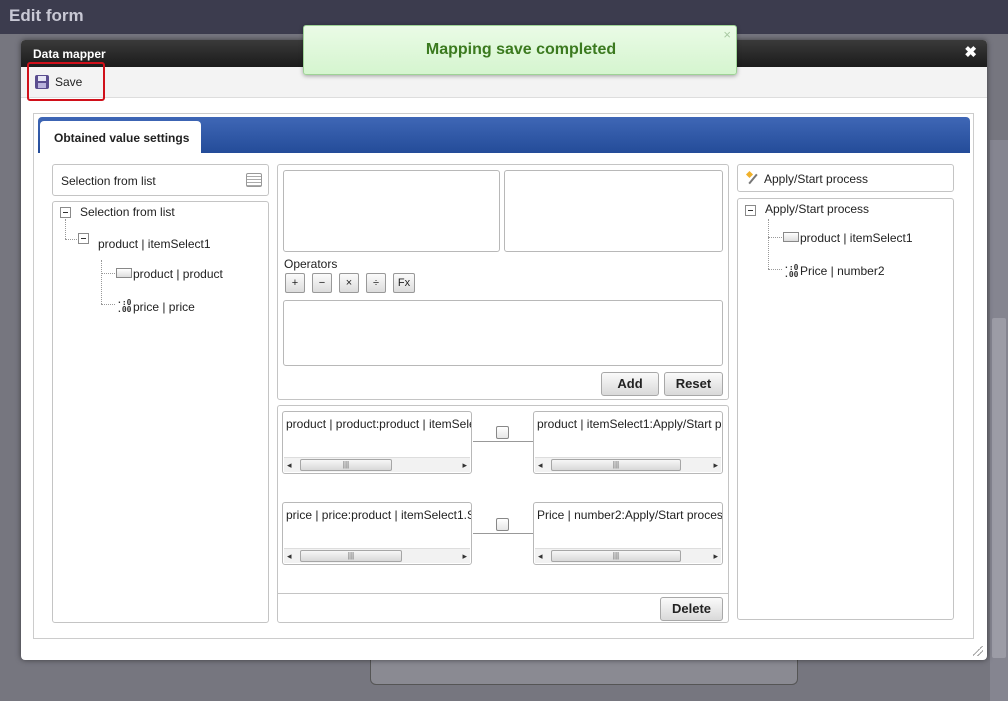 This screenshot has width=1008, height=701. I want to click on background-scroll-thumb, so click(999, 488).